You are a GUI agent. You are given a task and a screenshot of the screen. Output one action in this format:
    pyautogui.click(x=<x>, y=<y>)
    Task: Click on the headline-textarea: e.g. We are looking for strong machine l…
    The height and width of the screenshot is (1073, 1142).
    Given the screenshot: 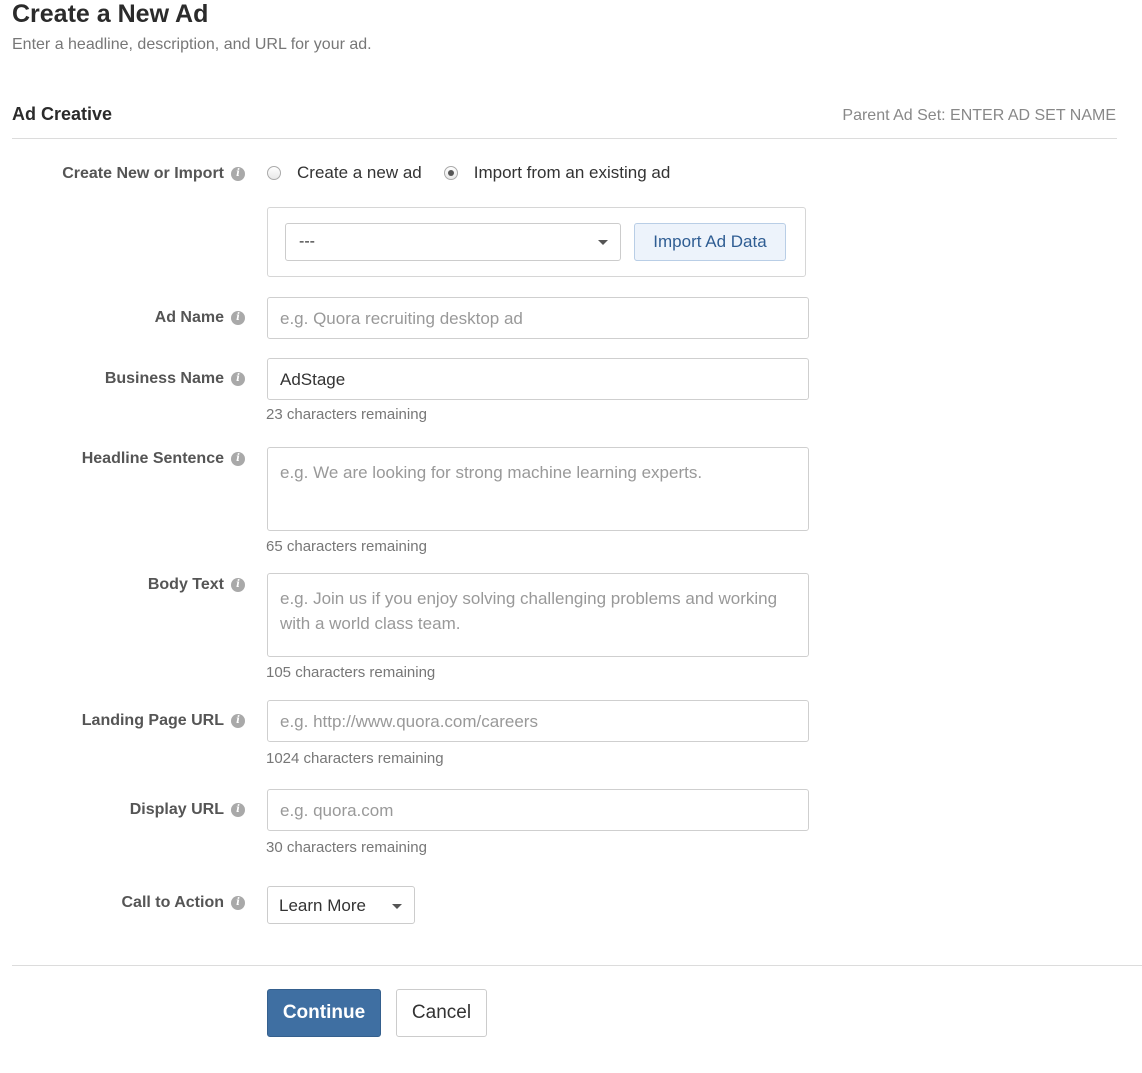 What is the action you would take?
    pyautogui.click(x=538, y=489)
    